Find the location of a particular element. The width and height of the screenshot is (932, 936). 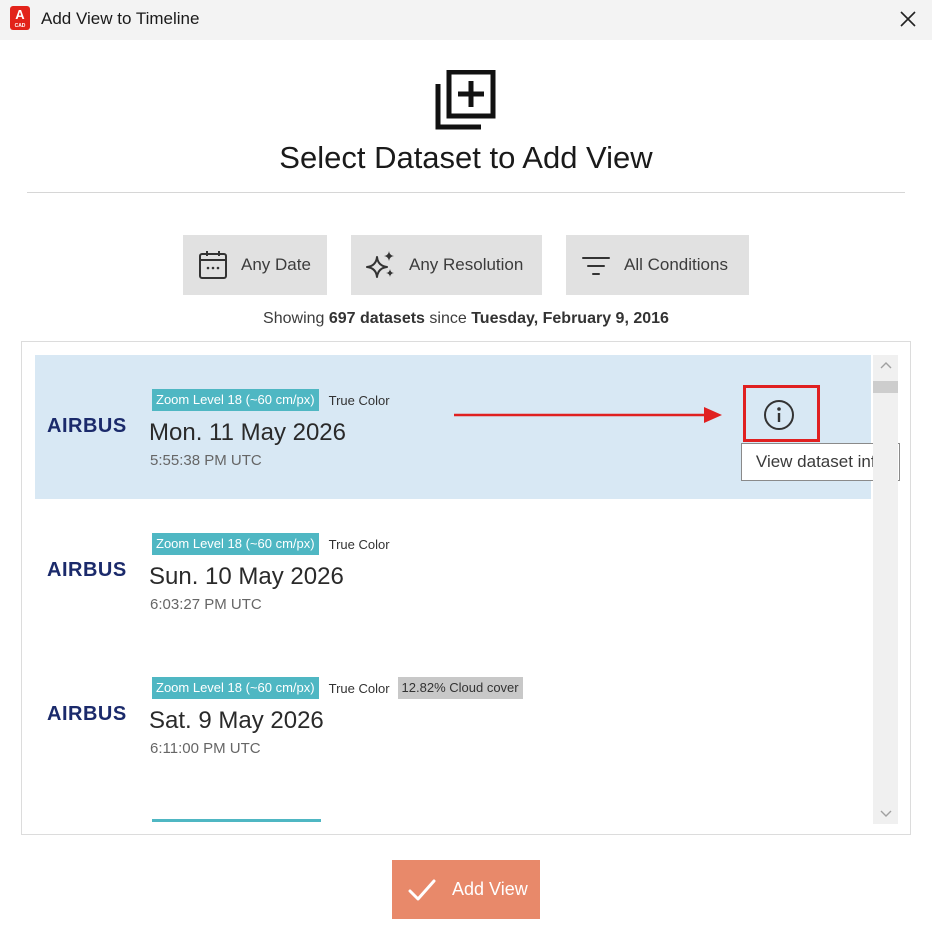

info-icon is located at coordinates (779, 415).